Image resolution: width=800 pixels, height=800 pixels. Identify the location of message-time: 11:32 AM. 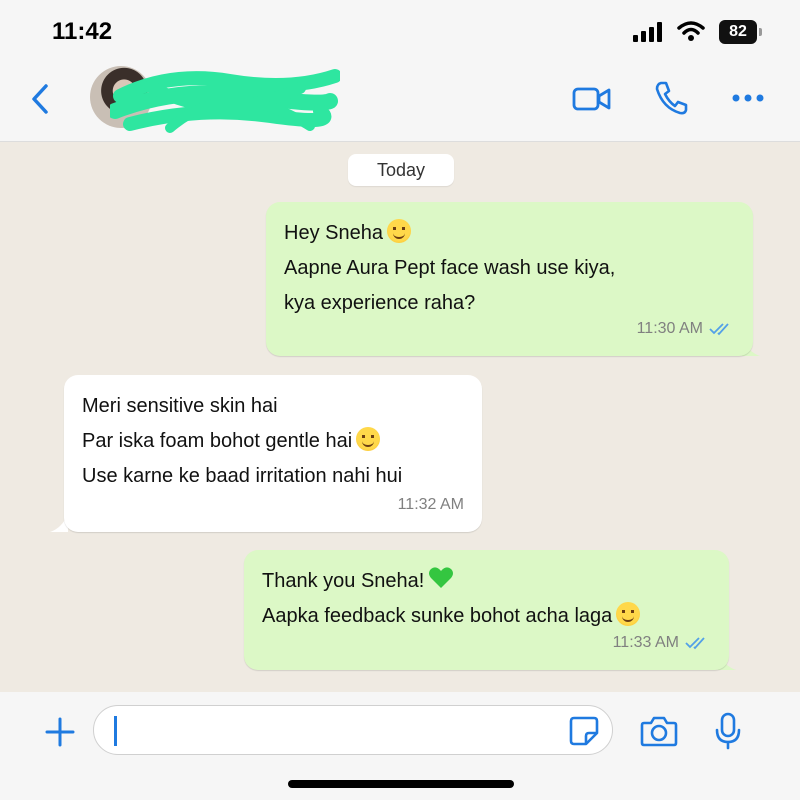
(430, 504).